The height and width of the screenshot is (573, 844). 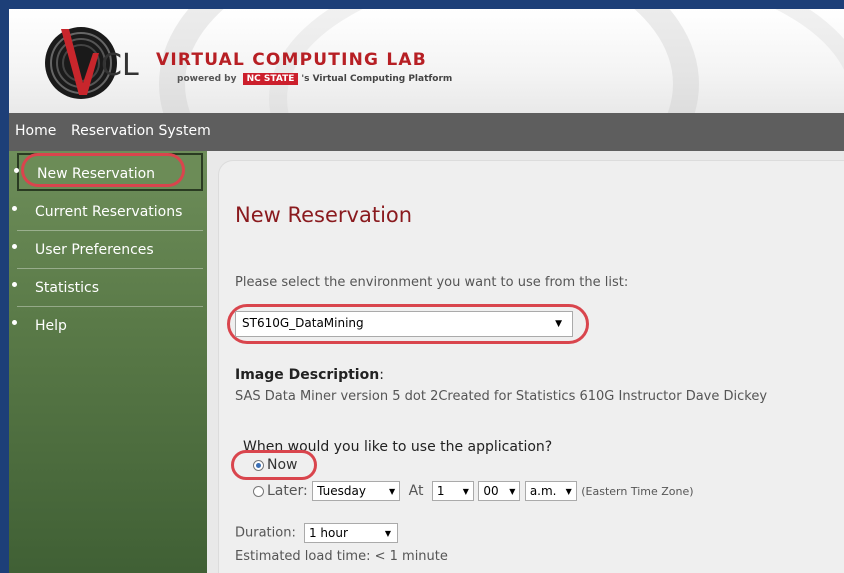 I want to click on page-title: New Reservation, so click(x=324, y=215).